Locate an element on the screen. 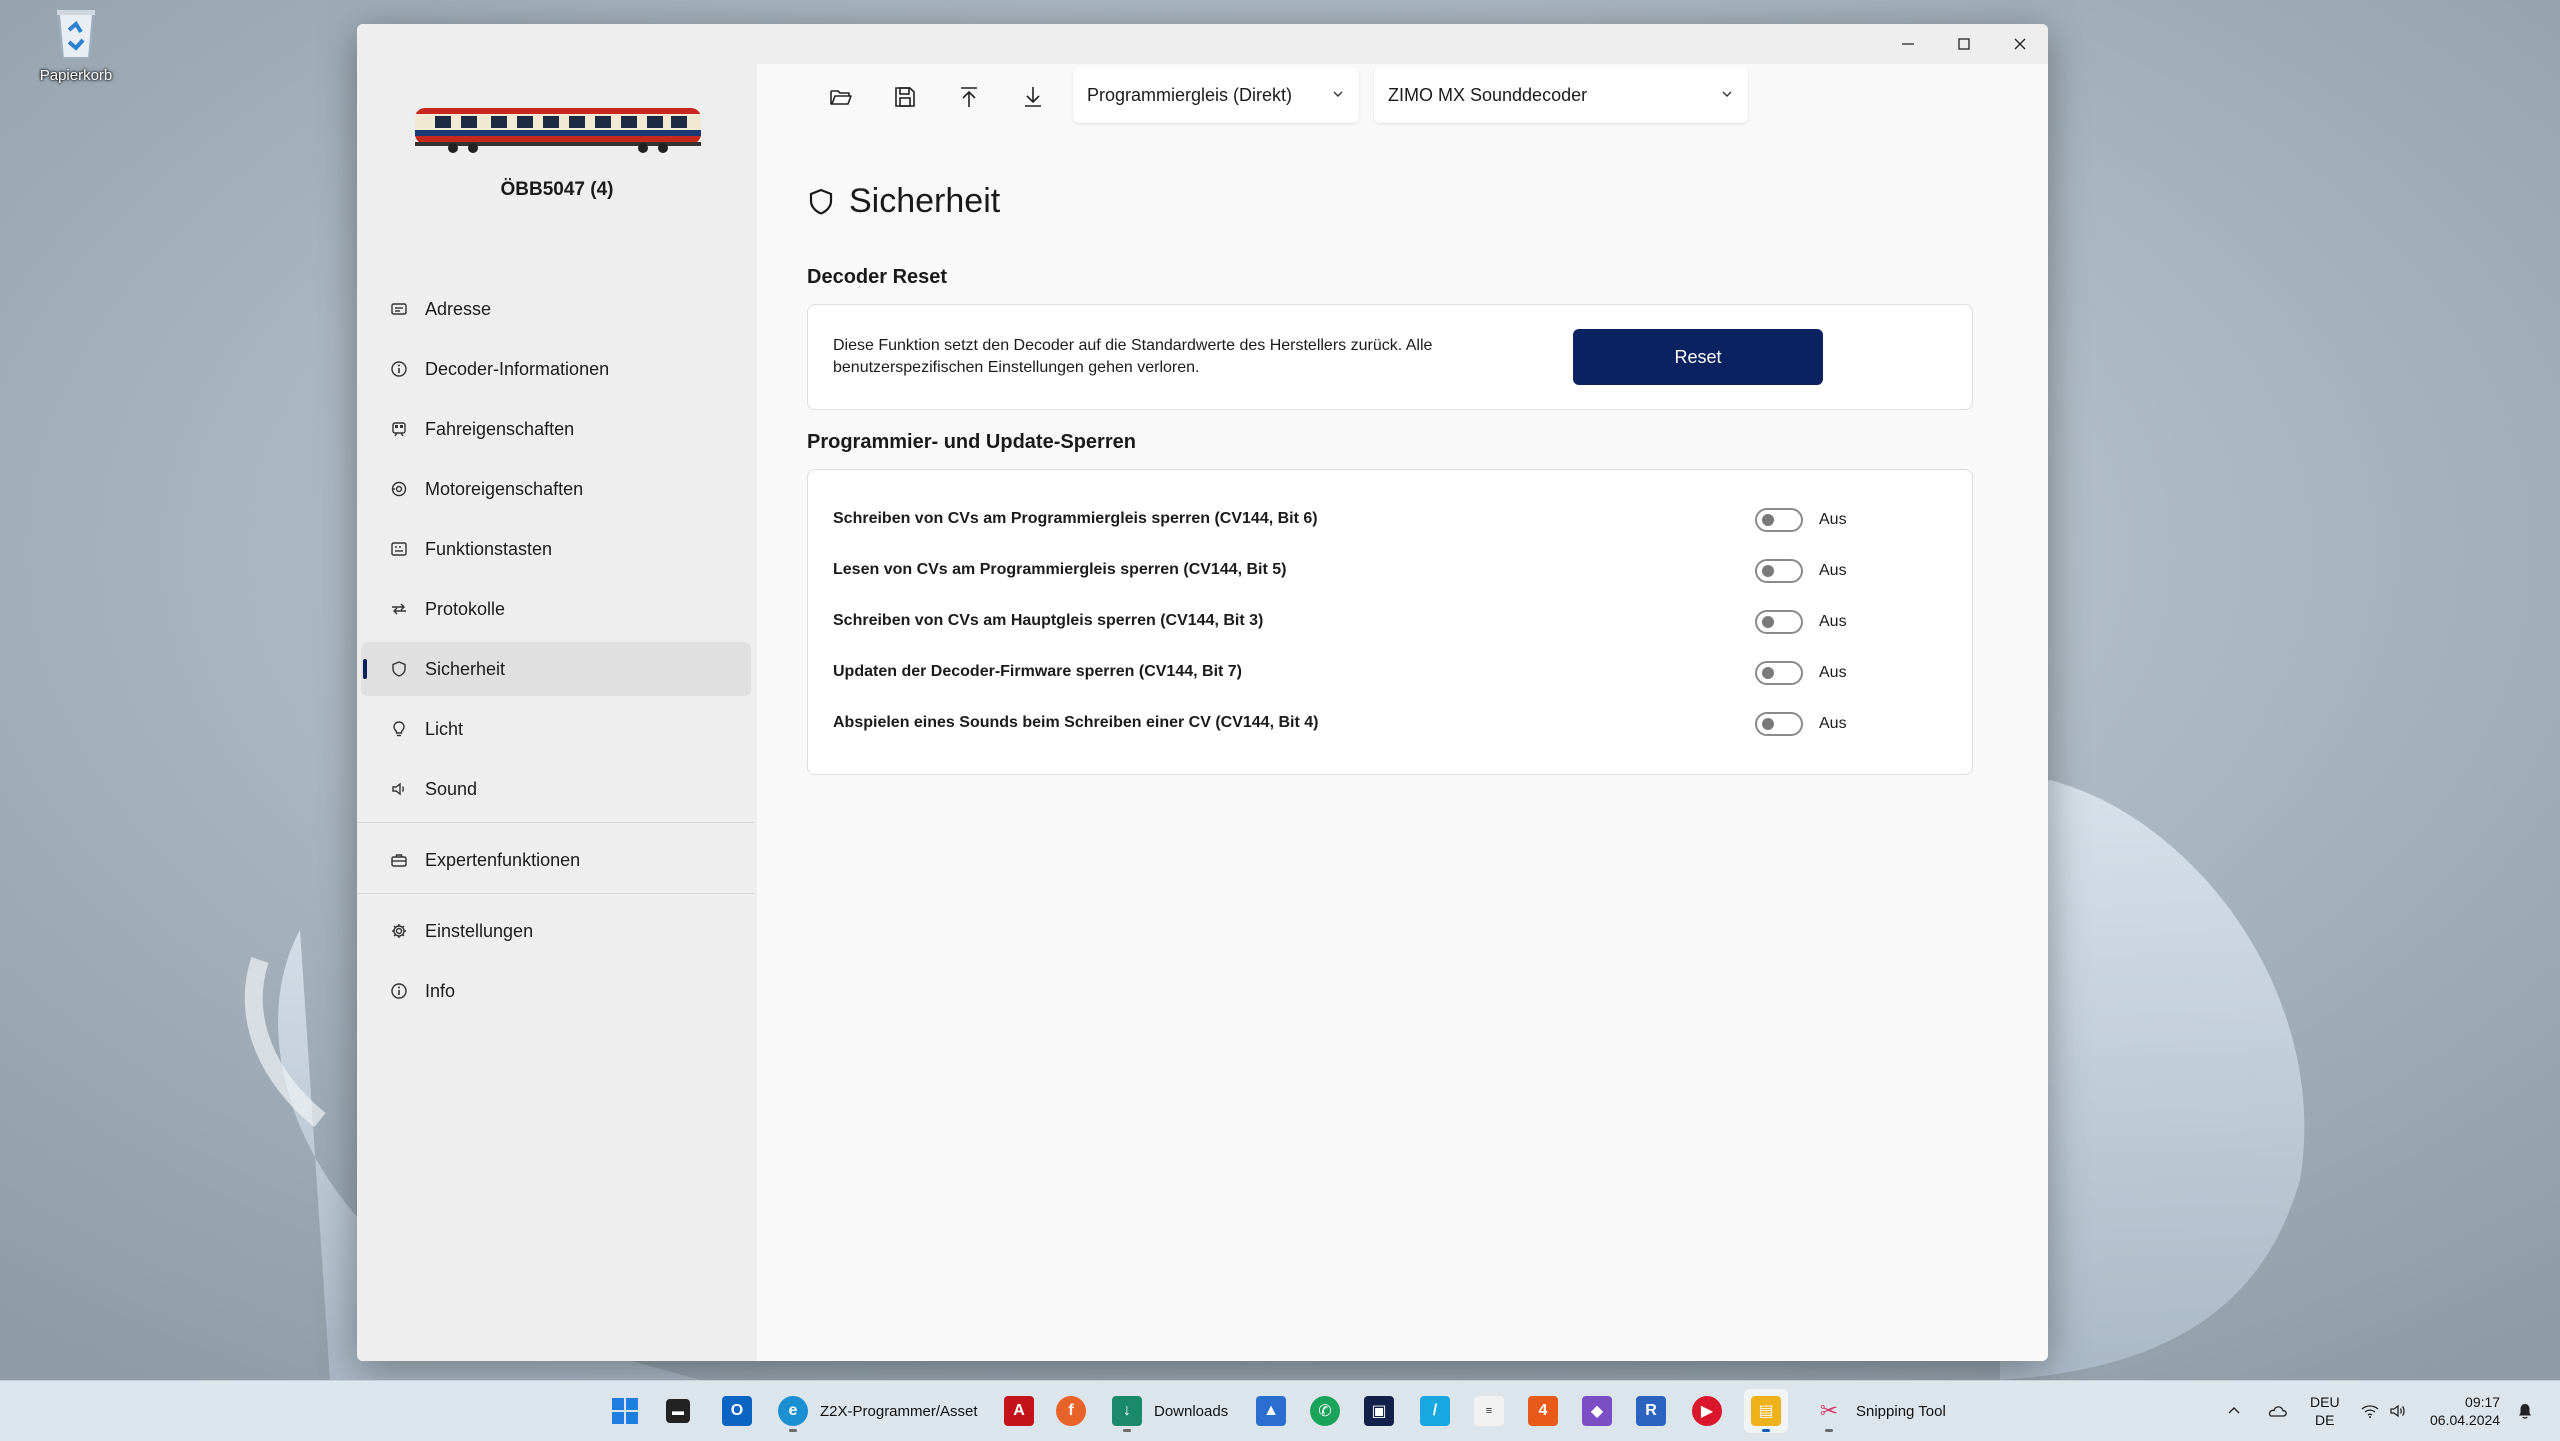 Image resolution: width=2560 pixels, height=1441 pixels. sidebar-item-motoreigenschaften: Motoreigenschaften is located at coordinates (556, 489).